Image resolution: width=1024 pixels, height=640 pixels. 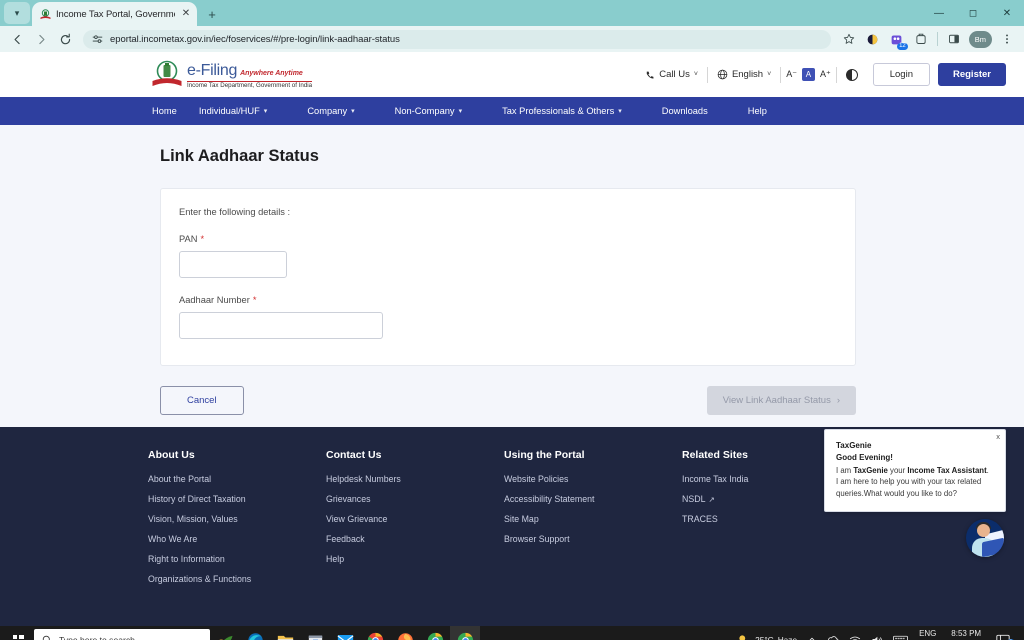 I want to click on language-selector: English ˅, so click(x=744, y=74).